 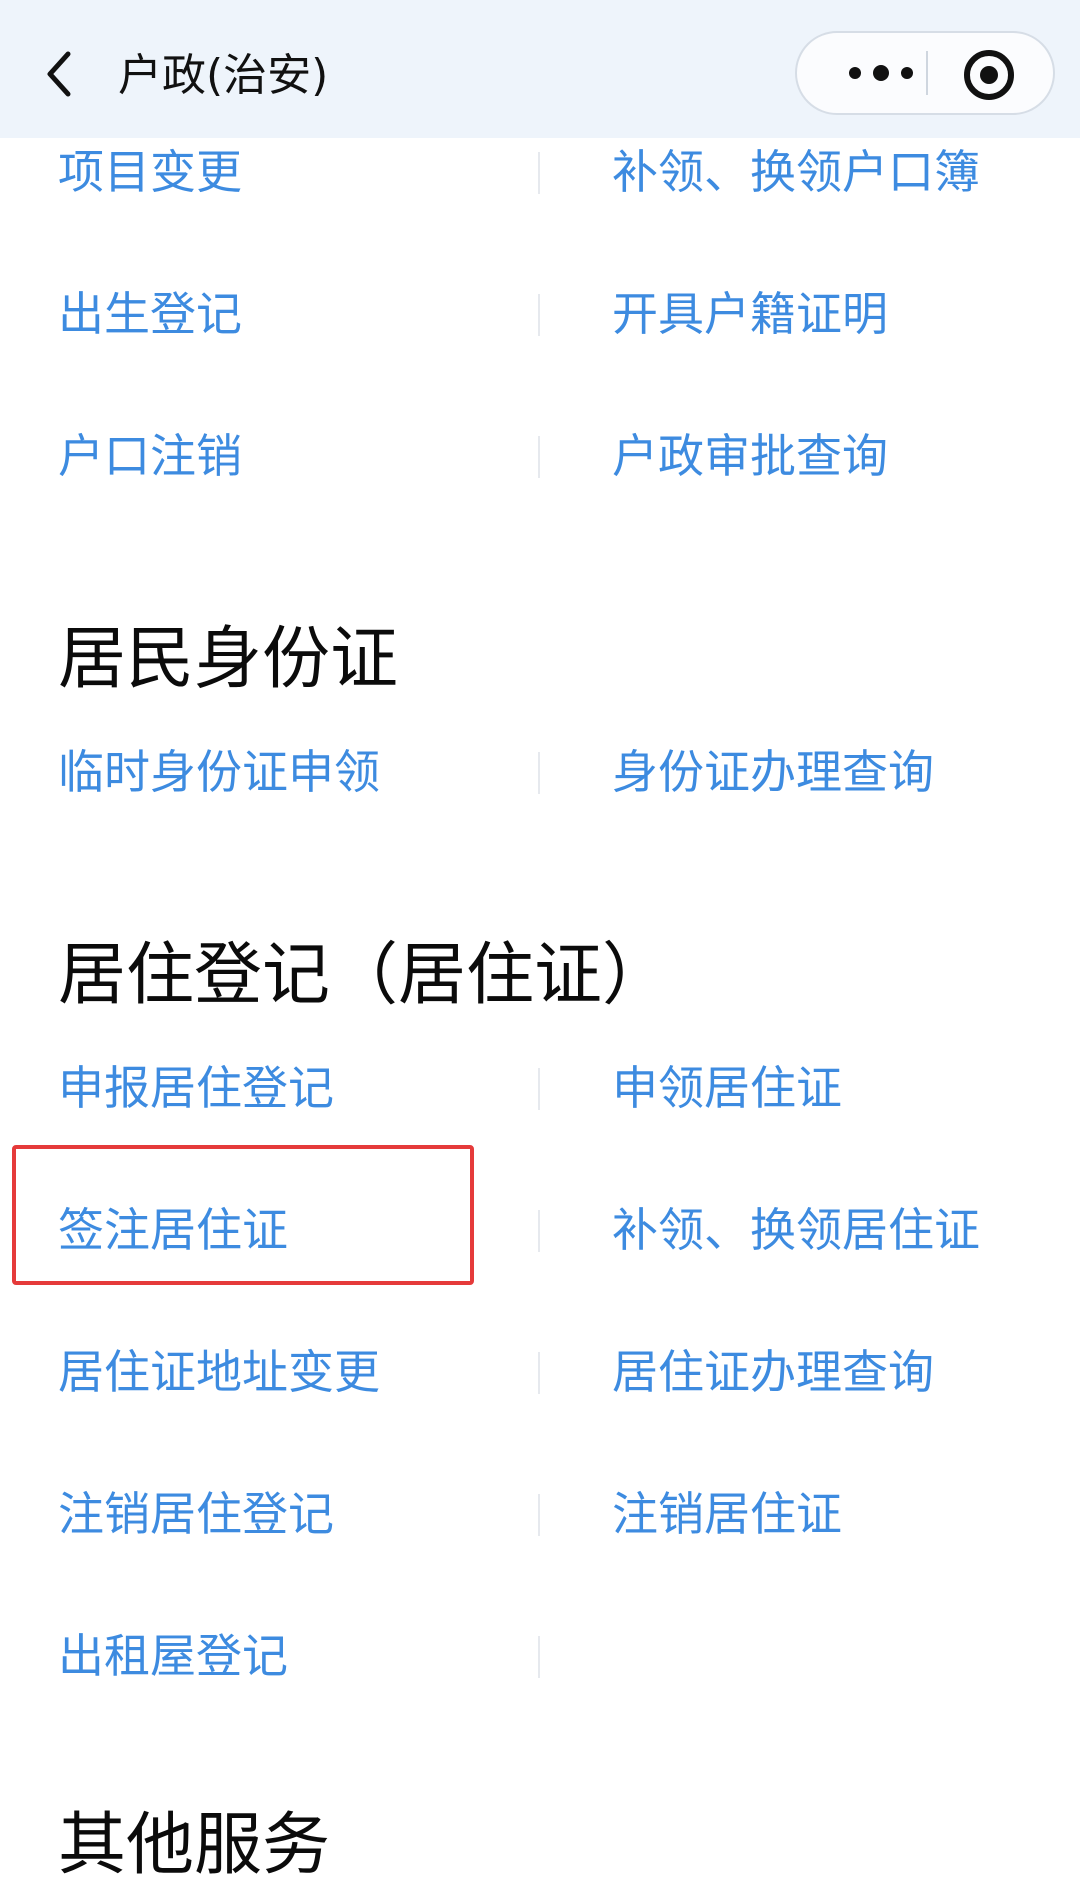 I want to click on highlight-box, so click(x=243, y=1215).